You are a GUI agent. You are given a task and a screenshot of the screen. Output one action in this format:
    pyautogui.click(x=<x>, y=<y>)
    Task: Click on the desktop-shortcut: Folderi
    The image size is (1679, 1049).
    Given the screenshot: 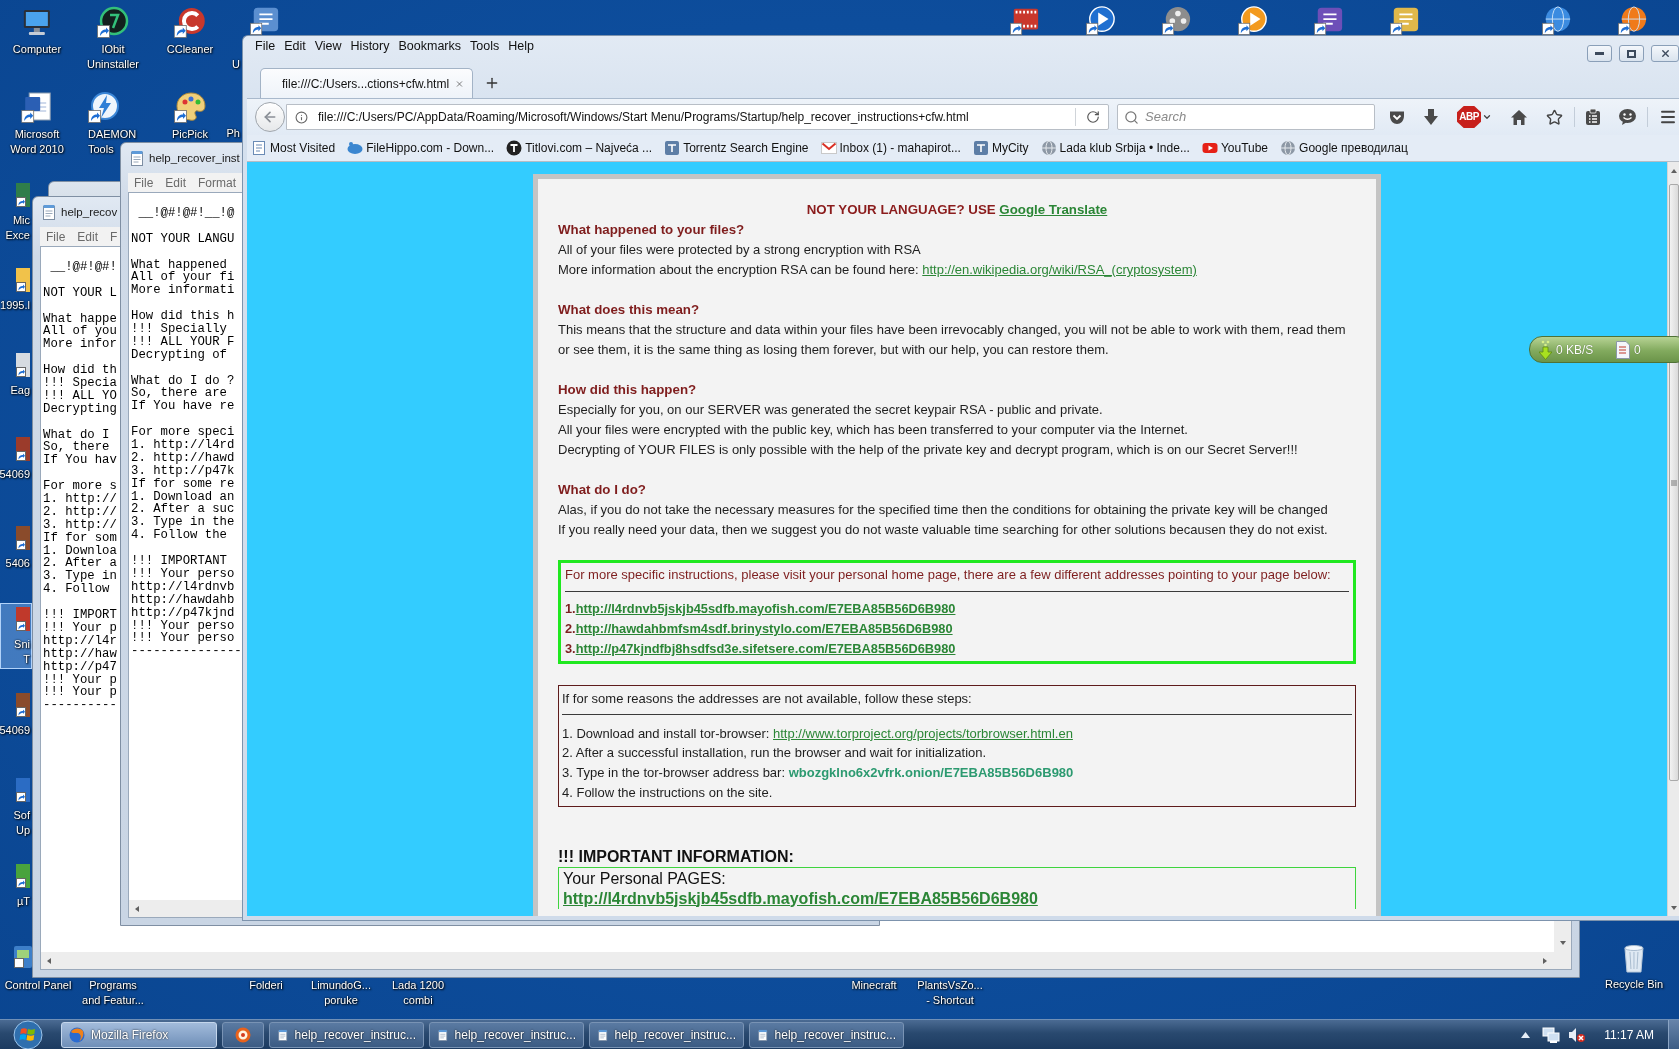 What is the action you would take?
    pyautogui.click(x=266, y=985)
    